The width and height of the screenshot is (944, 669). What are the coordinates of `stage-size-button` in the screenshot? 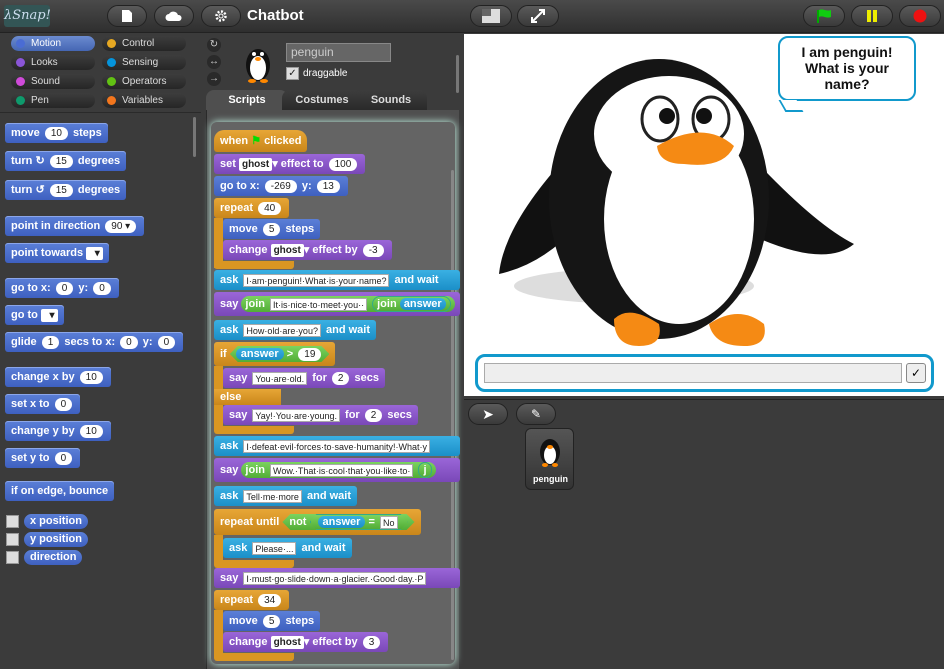 It's located at (491, 16).